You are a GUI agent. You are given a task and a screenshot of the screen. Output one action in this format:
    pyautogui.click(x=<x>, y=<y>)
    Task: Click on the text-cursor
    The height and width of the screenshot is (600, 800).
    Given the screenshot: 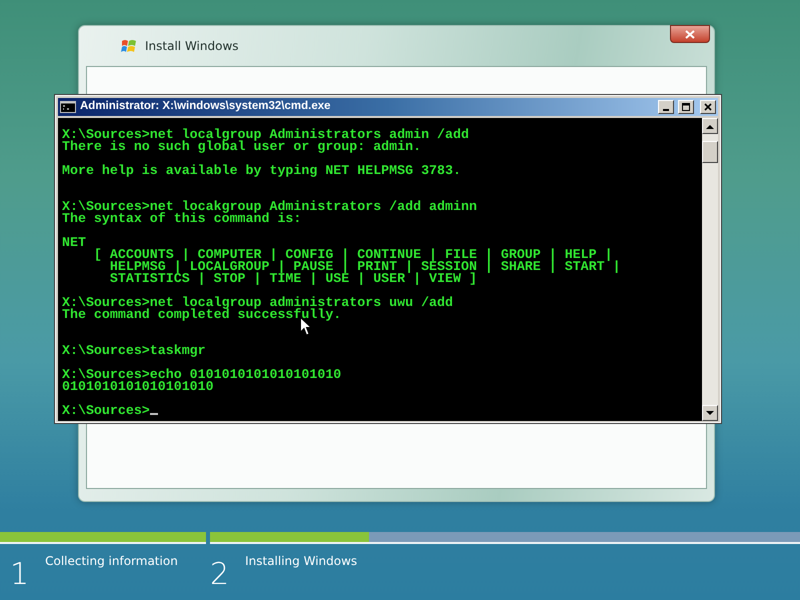 What is the action you would take?
    pyautogui.click(x=154, y=414)
    